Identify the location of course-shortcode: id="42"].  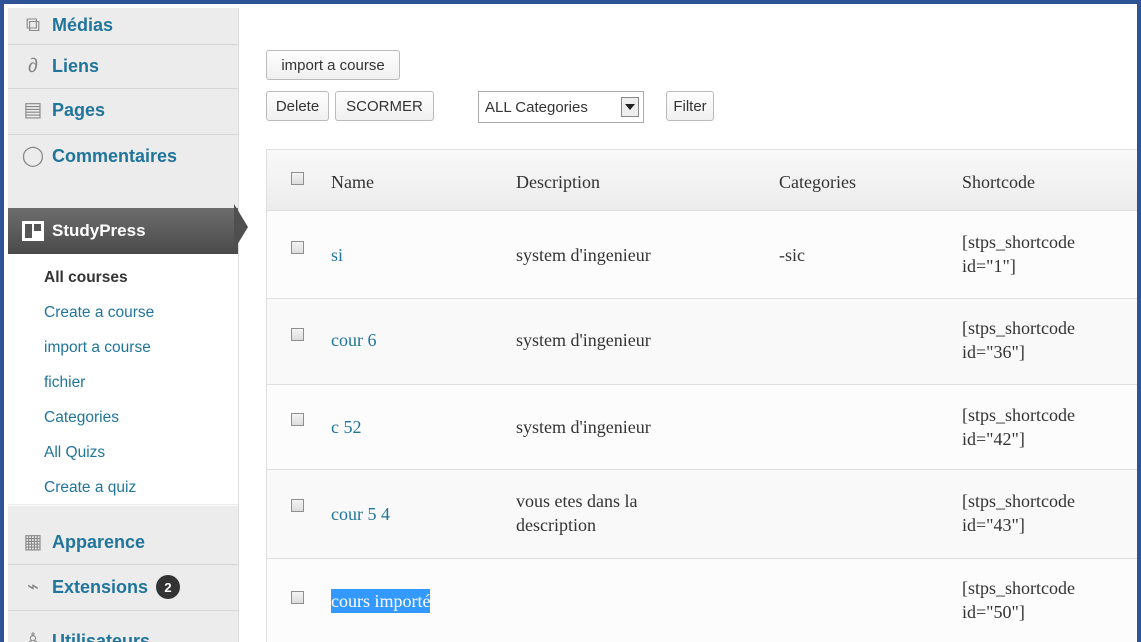
(993, 439).